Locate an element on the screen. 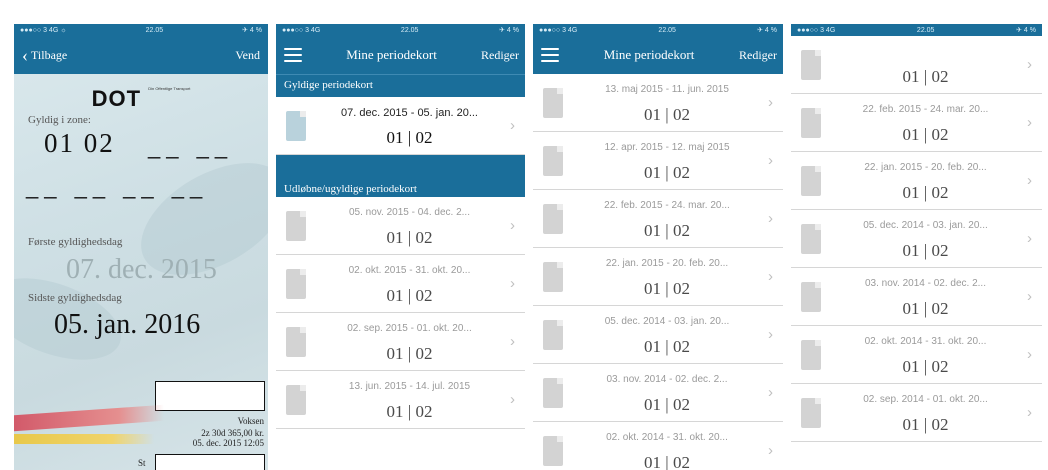 The width and height of the screenshot is (1048, 470). zone-empty-slots-row2: __ __ __ __ is located at coordinates (117, 186).